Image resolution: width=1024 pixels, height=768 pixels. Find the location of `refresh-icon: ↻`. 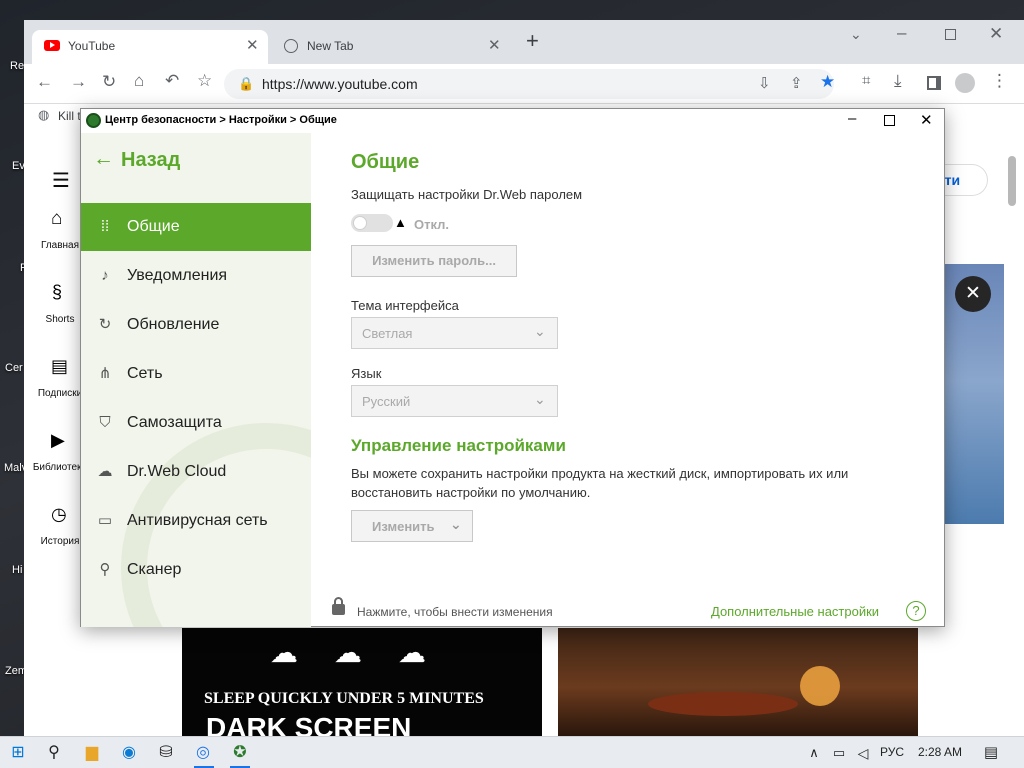

refresh-icon: ↻ is located at coordinates (105, 324).